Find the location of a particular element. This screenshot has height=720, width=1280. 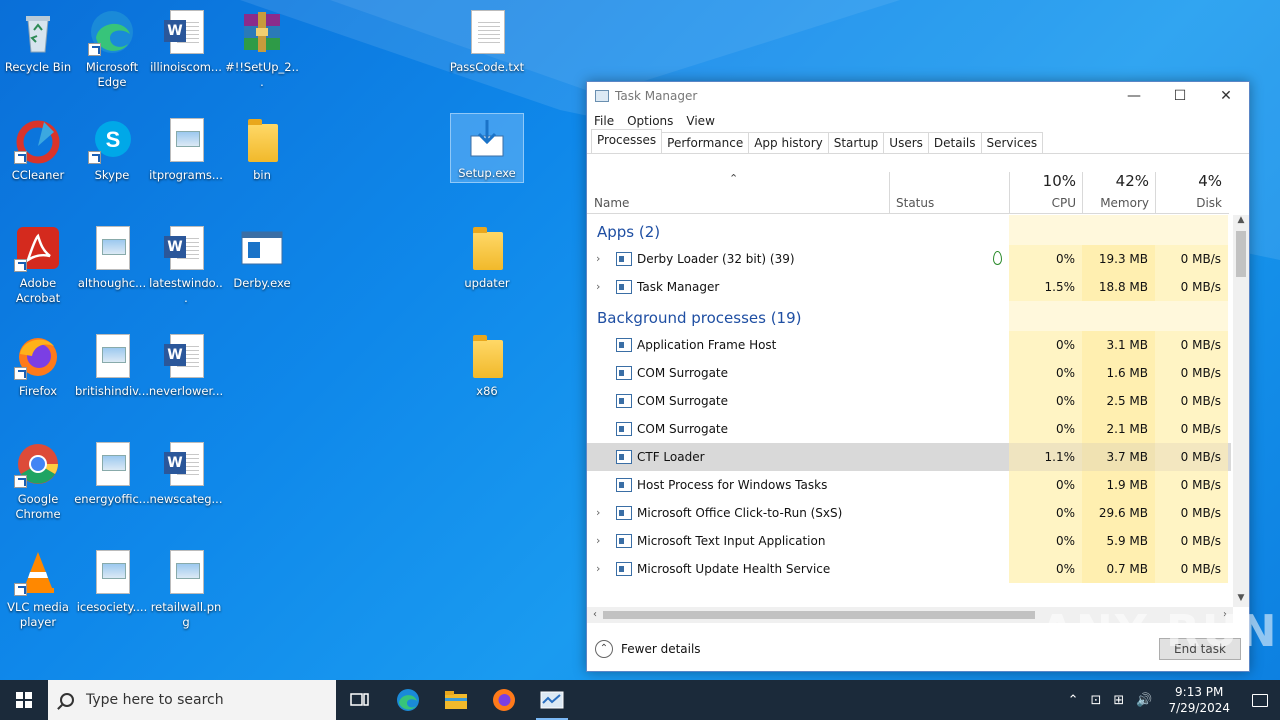

notification-center-button is located at coordinates (1260, 700).